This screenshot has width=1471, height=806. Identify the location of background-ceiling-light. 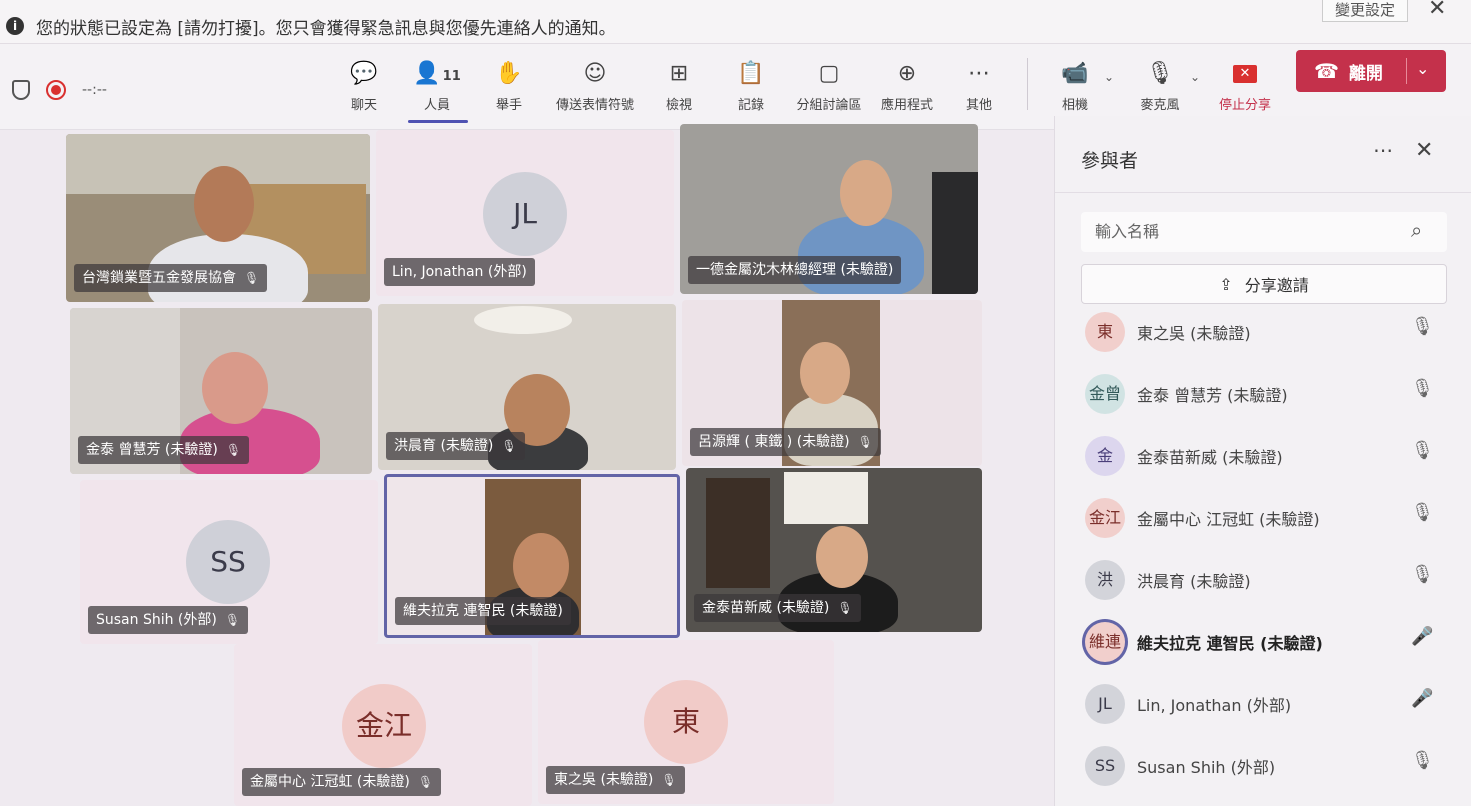
(523, 320).